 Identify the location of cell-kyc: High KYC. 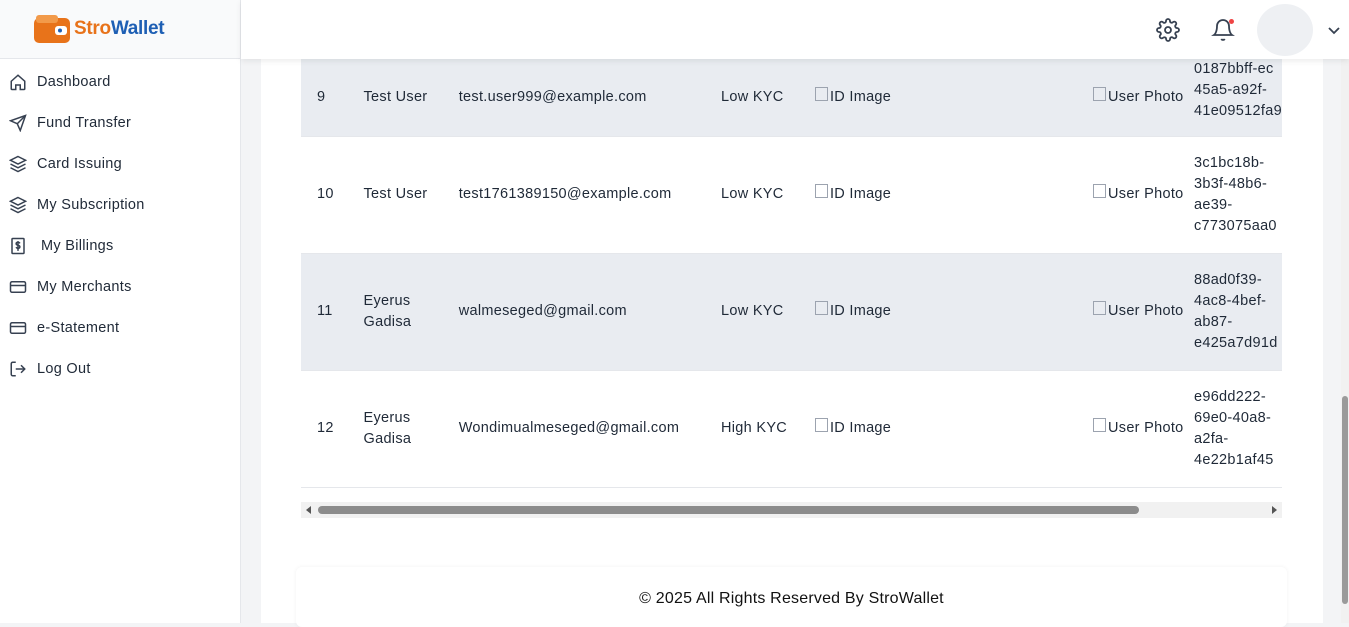
(754, 428).